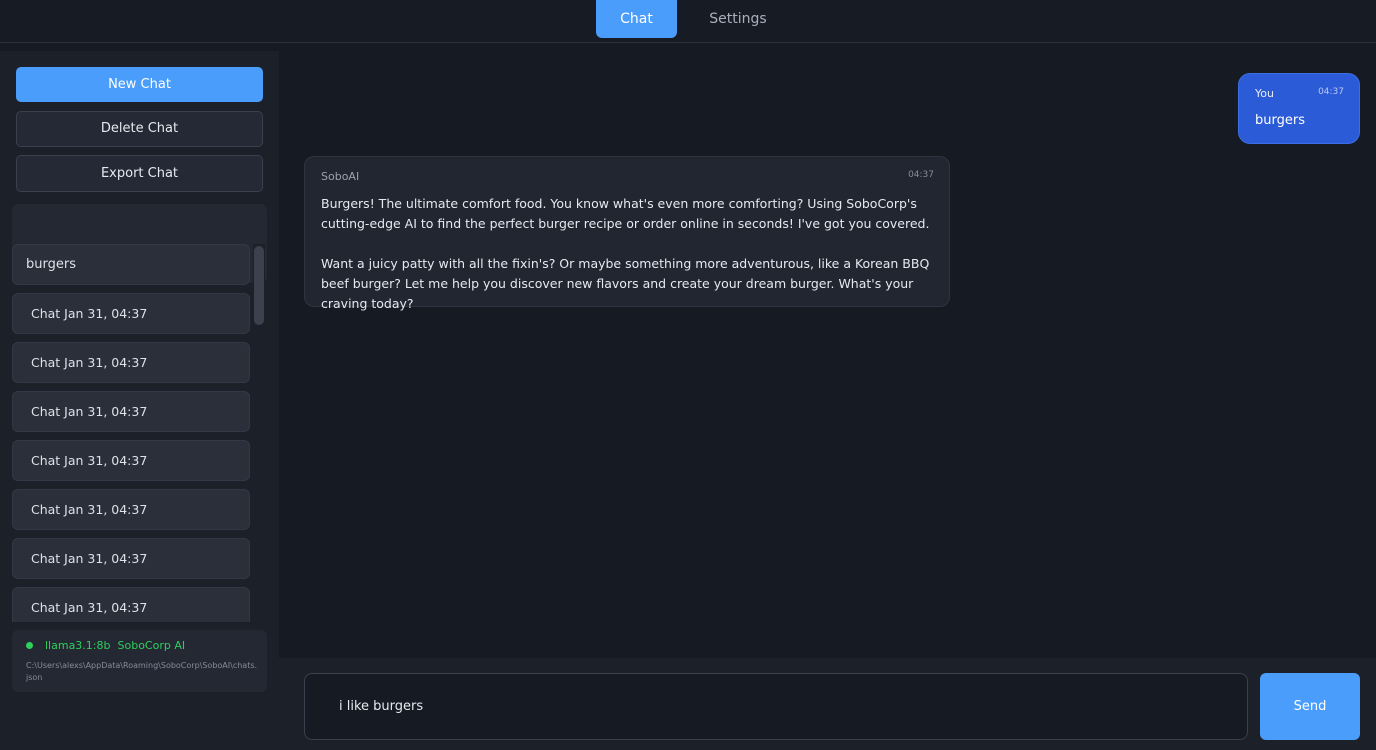  I want to click on user-message: You 04:37 burgers, so click(1299, 108).